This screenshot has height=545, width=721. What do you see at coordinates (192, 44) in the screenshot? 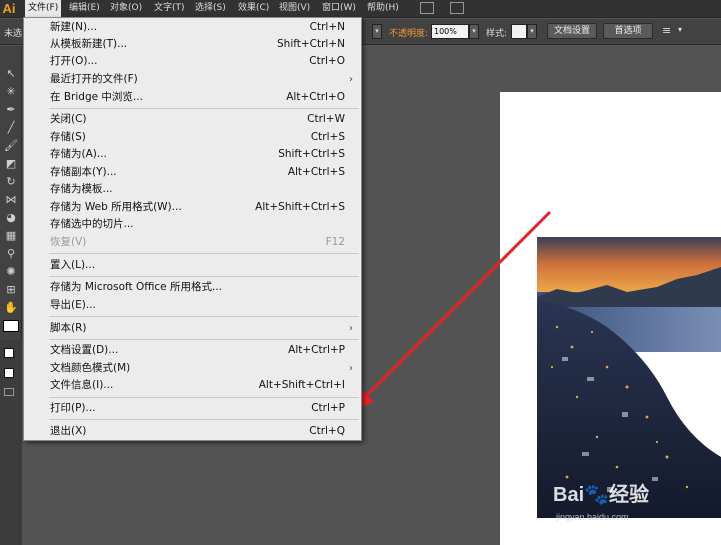
I see `menu-item-new-from-template: 从模板新建(T)... Shift+Ctrl+N` at bounding box center [192, 44].